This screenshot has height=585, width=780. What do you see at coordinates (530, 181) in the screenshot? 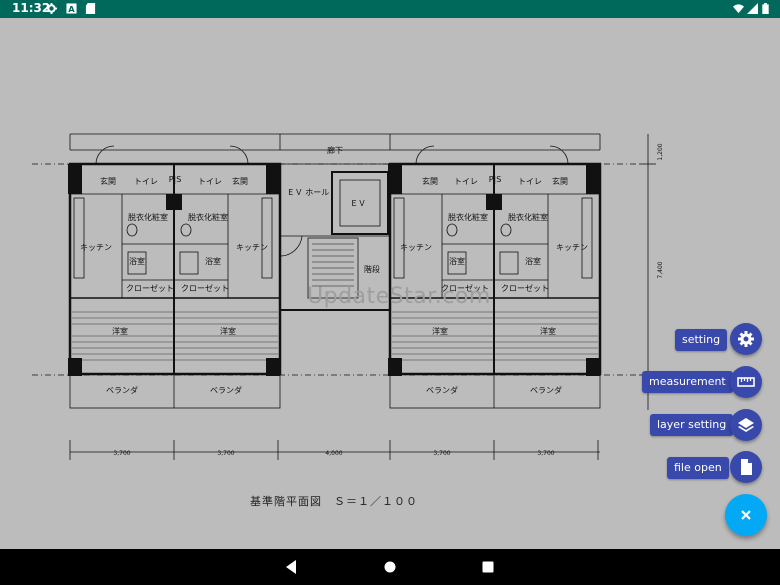
I see `toilet-label-4: トイレ` at bounding box center [530, 181].